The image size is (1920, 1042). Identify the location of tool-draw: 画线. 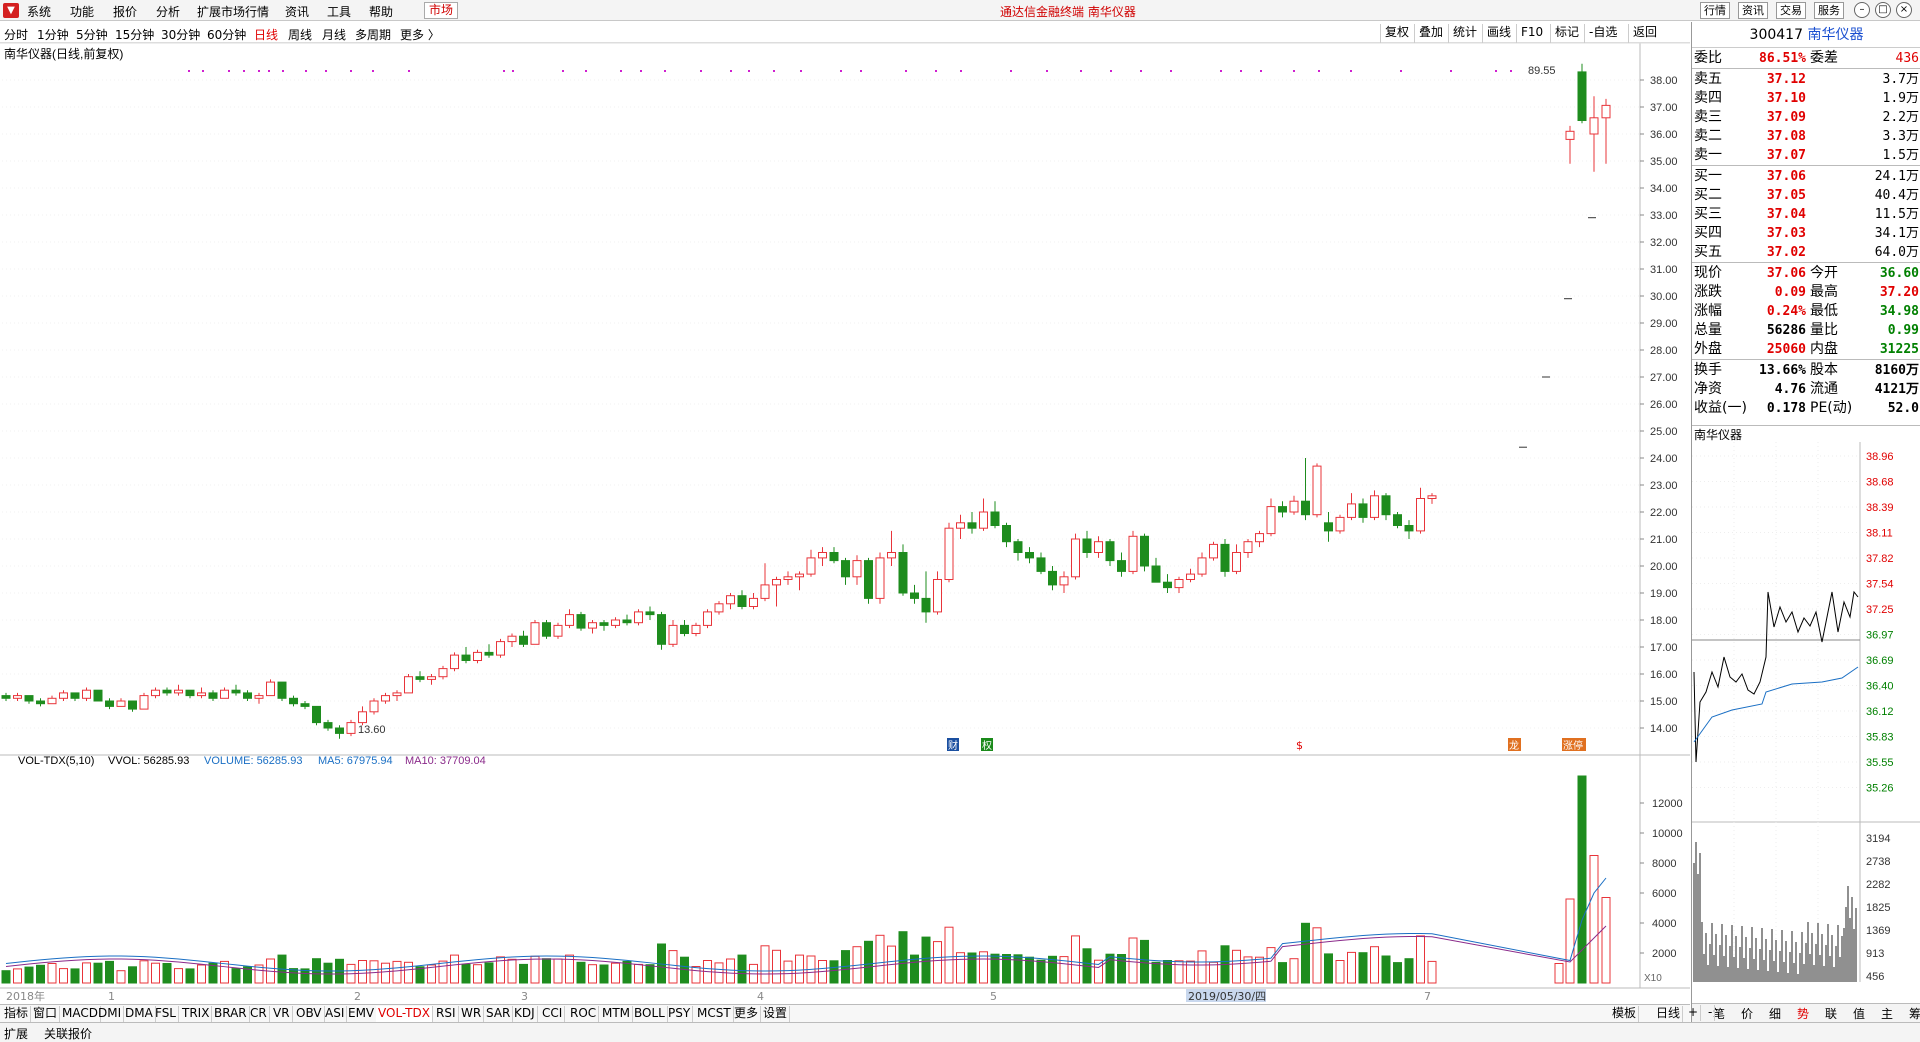
(1498, 33).